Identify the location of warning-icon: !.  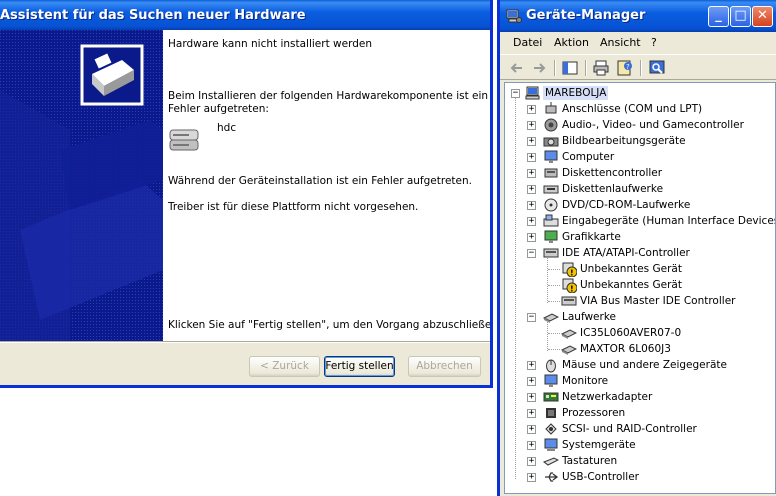
(569, 285).